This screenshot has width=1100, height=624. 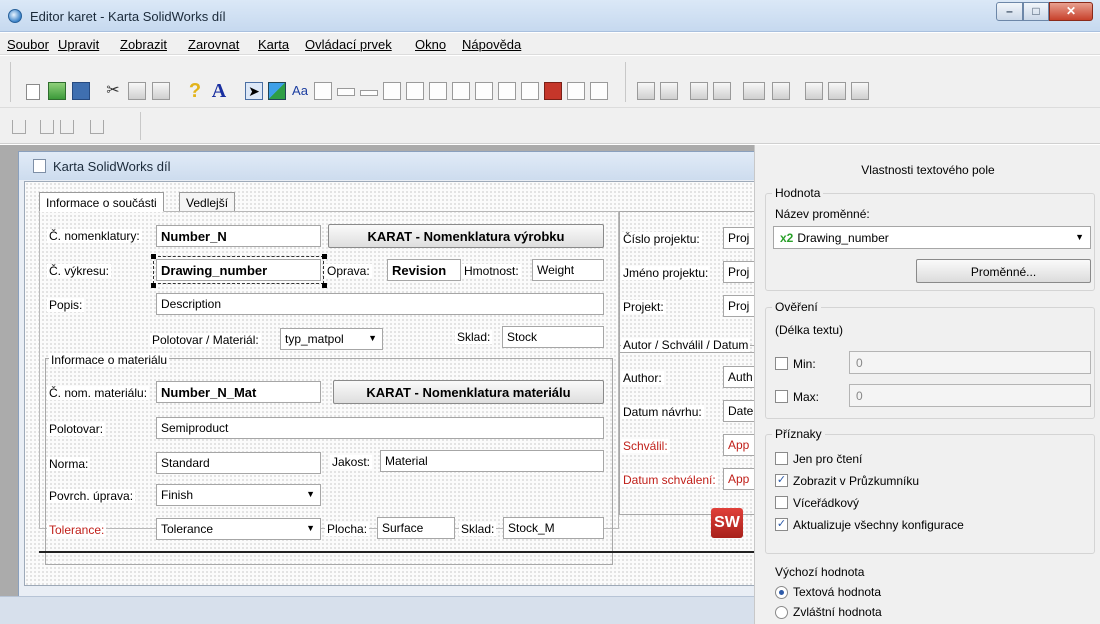 What do you see at coordinates (970, 362) in the screenshot?
I see `min-input: 0` at bounding box center [970, 362].